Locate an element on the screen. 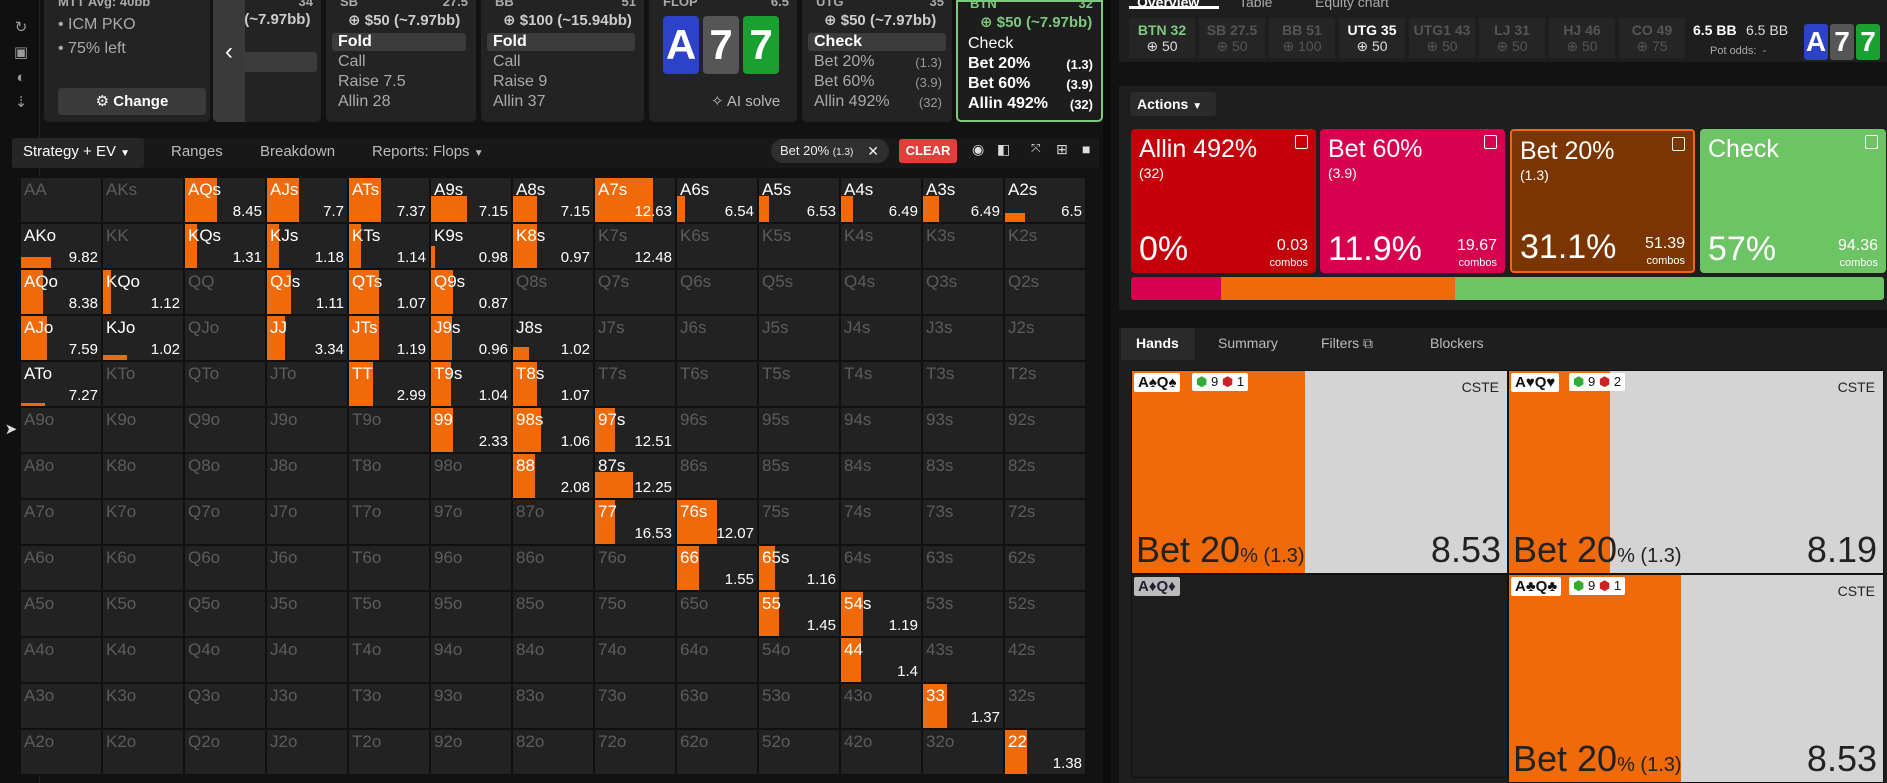 Image resolution: width=1887 pixels, height=783 pixels. hand-cell: J6o is located at coordinates (307, 568).